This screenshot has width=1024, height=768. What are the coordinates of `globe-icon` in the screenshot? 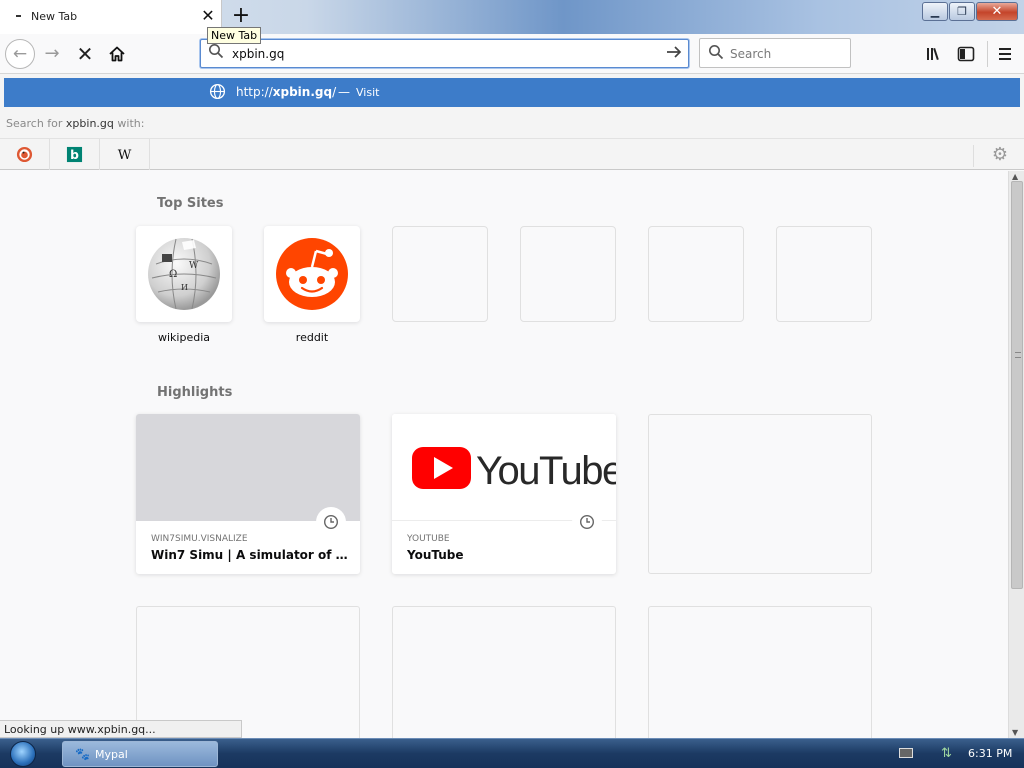 It's located at (217, 91).